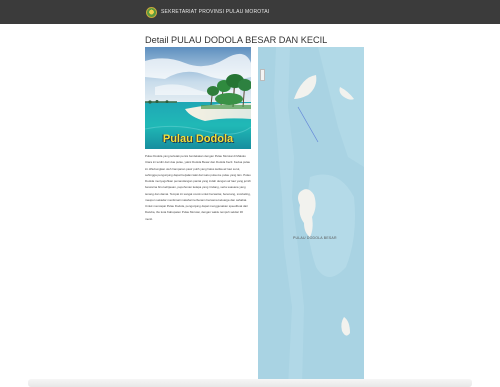 The image size is (500, 387). Describe the element at coordinates (262, 75) in the screenshot. I see `zoom-control` at that location.